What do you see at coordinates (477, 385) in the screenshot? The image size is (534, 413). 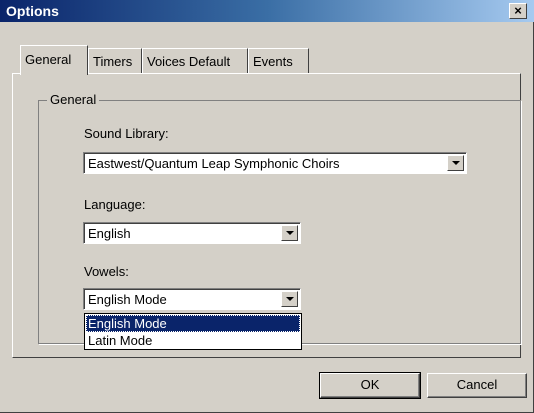 I see `cancel-button: Cancel` at bounding box center [477, 385].